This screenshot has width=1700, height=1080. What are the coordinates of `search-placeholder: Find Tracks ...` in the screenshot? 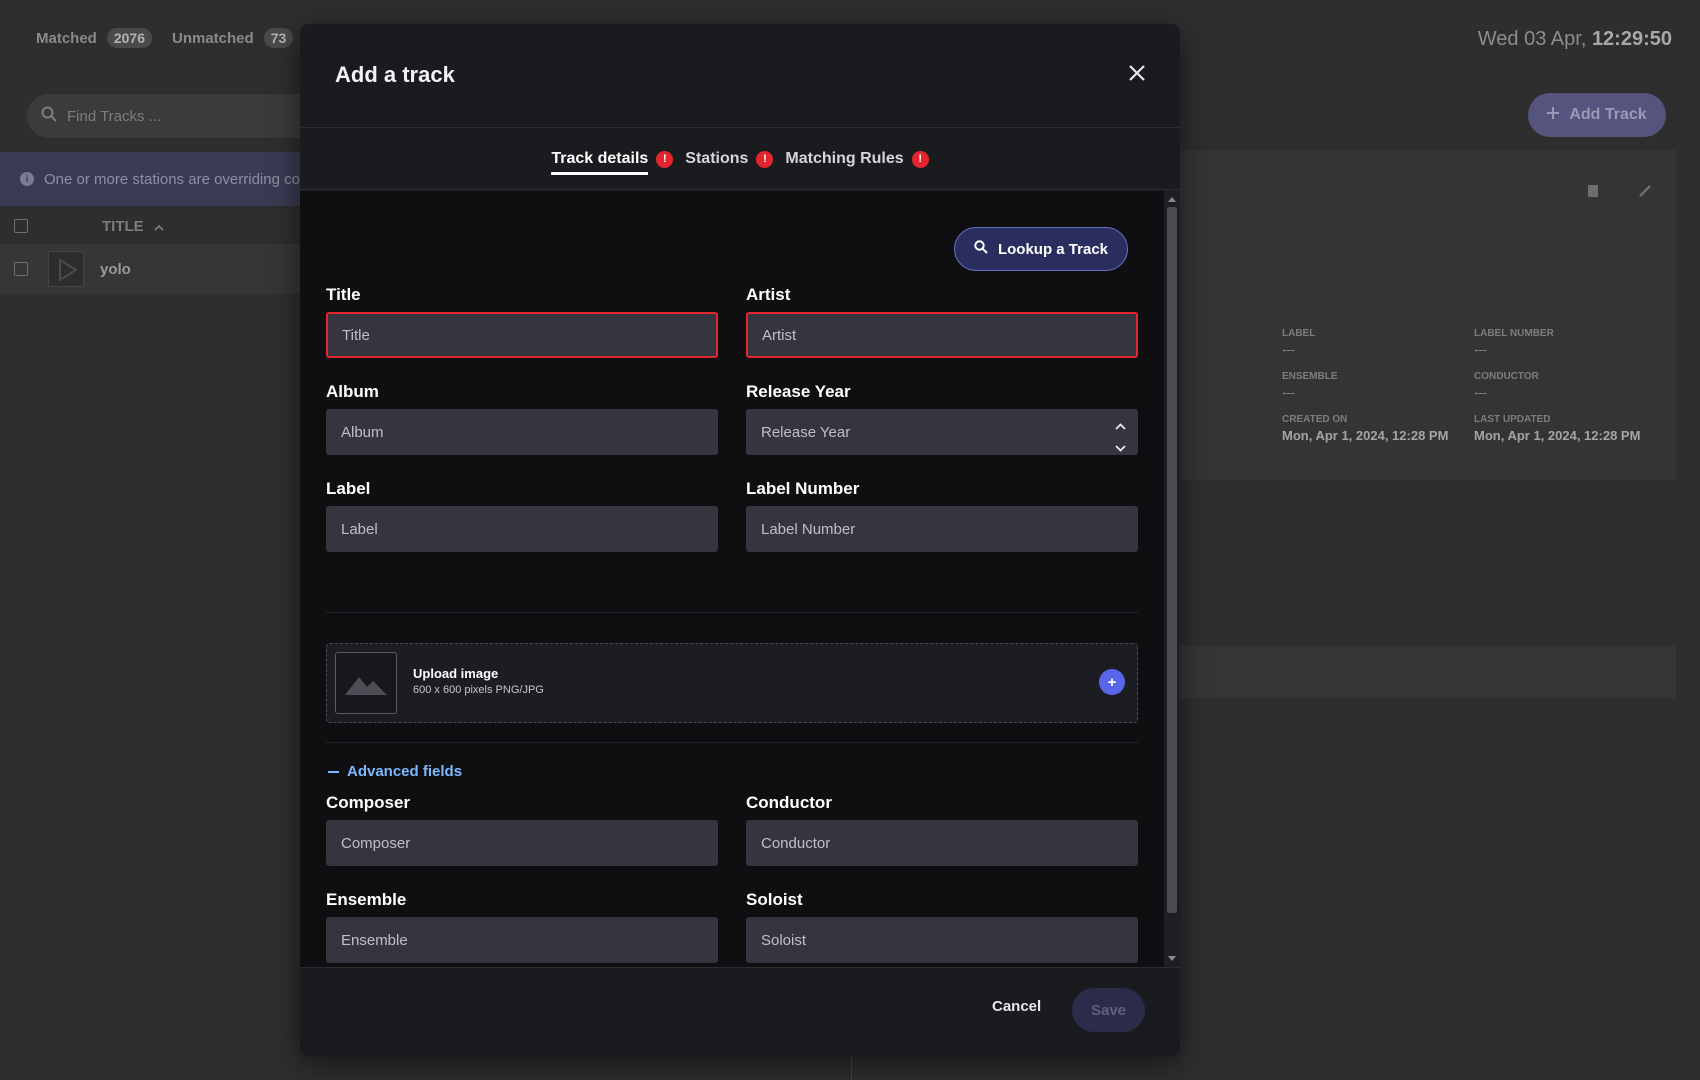 It's located at (114, 116).